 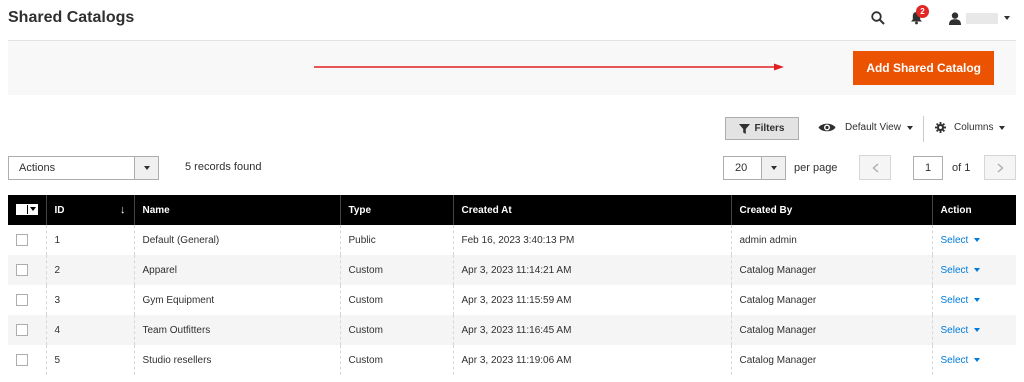 I want to click on cell-name: Apparel, so click(x=236, y=270).